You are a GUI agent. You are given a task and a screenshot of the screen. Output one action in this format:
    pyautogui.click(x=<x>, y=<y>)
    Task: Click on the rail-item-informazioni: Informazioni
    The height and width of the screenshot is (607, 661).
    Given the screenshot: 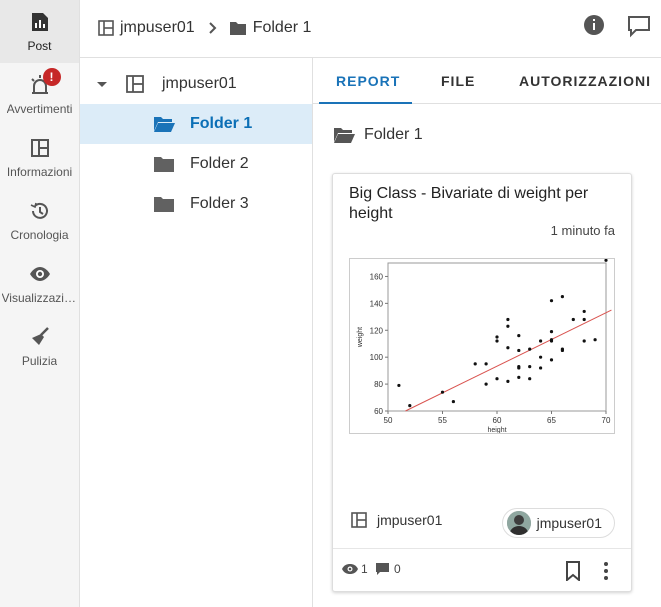 What is the action you would take?
    pyautogui.click(x=39, y=157)
    